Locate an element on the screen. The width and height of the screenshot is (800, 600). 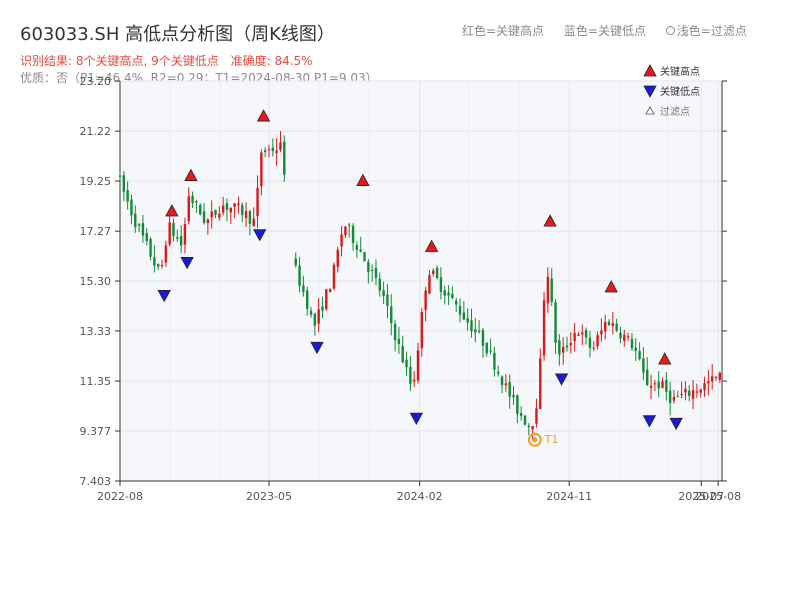
x-tick-label: 2024-02 is located at coordinates (420, 496).